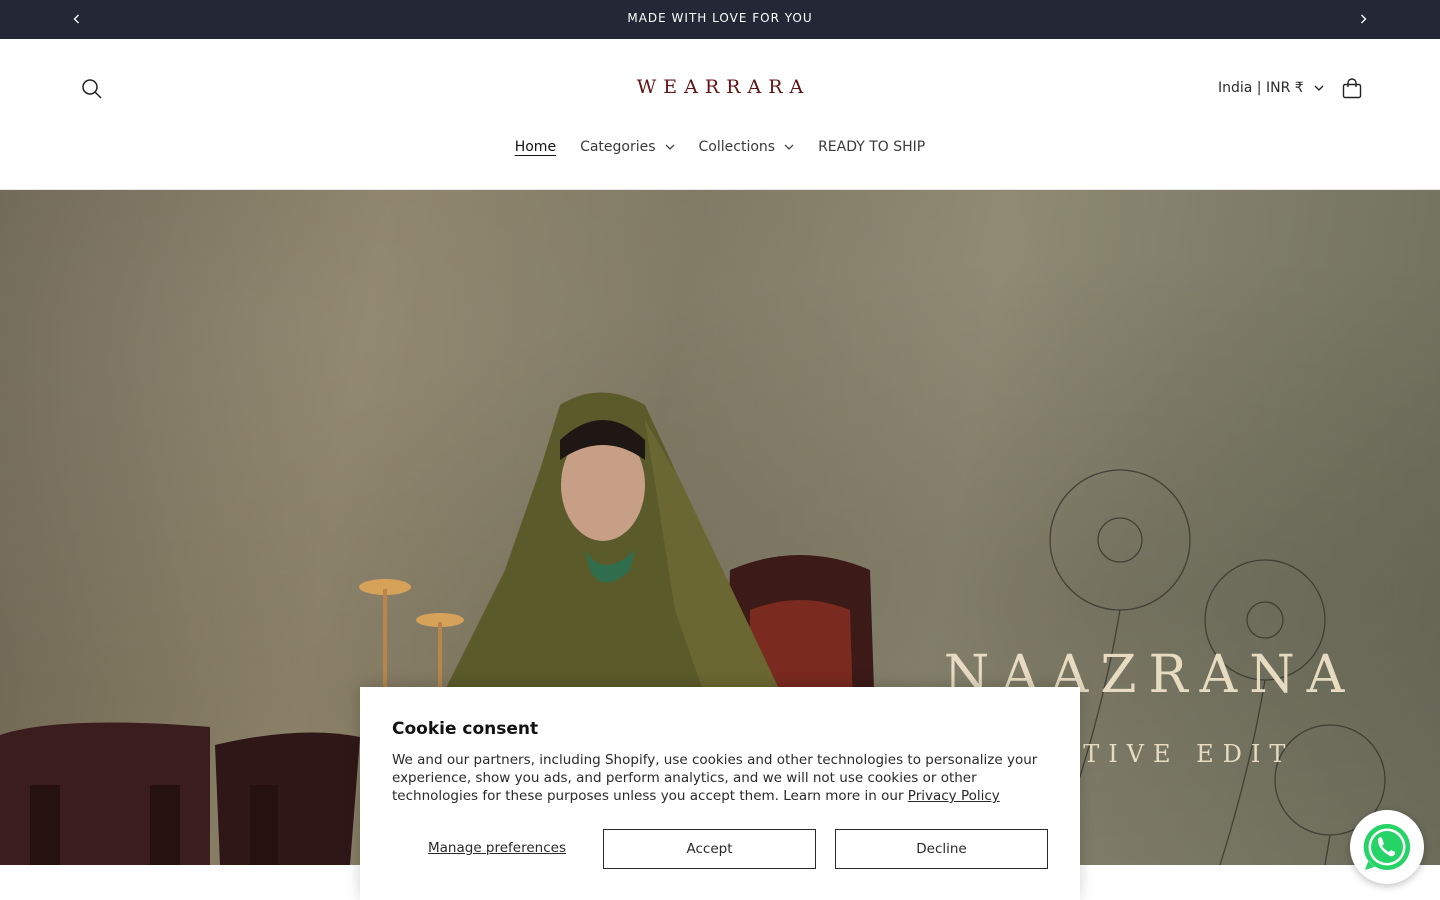 This screenshot has width=1440, height=900. I want to click on nav-item-ready-to-ship: READY TO SHIP, so click(871, 147).